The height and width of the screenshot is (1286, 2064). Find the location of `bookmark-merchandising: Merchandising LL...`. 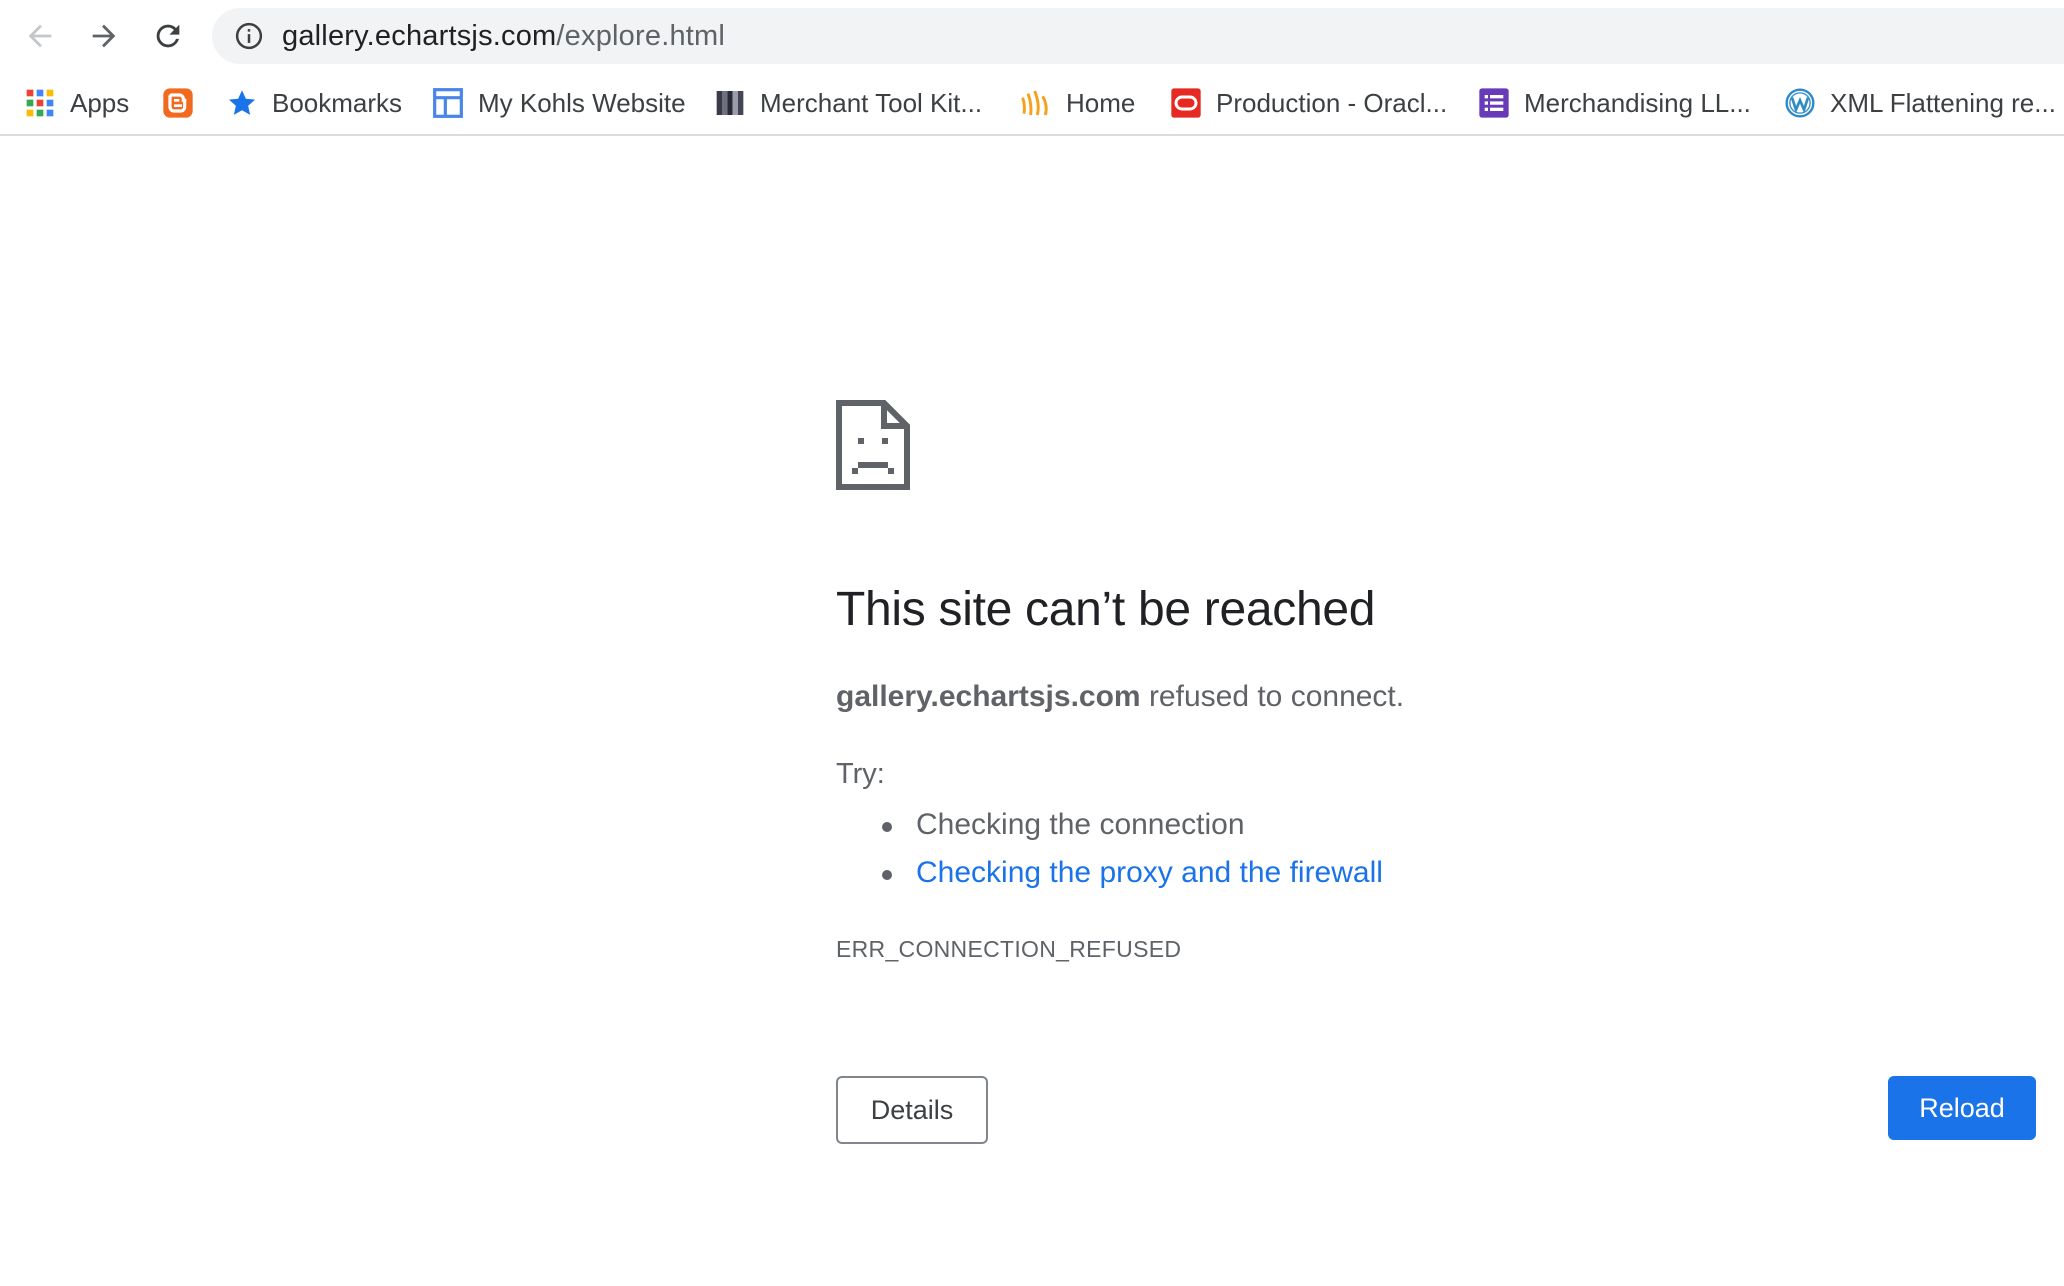

bookmark-merchandising: Merchandising LL... is located at coordinates (1614, 103).